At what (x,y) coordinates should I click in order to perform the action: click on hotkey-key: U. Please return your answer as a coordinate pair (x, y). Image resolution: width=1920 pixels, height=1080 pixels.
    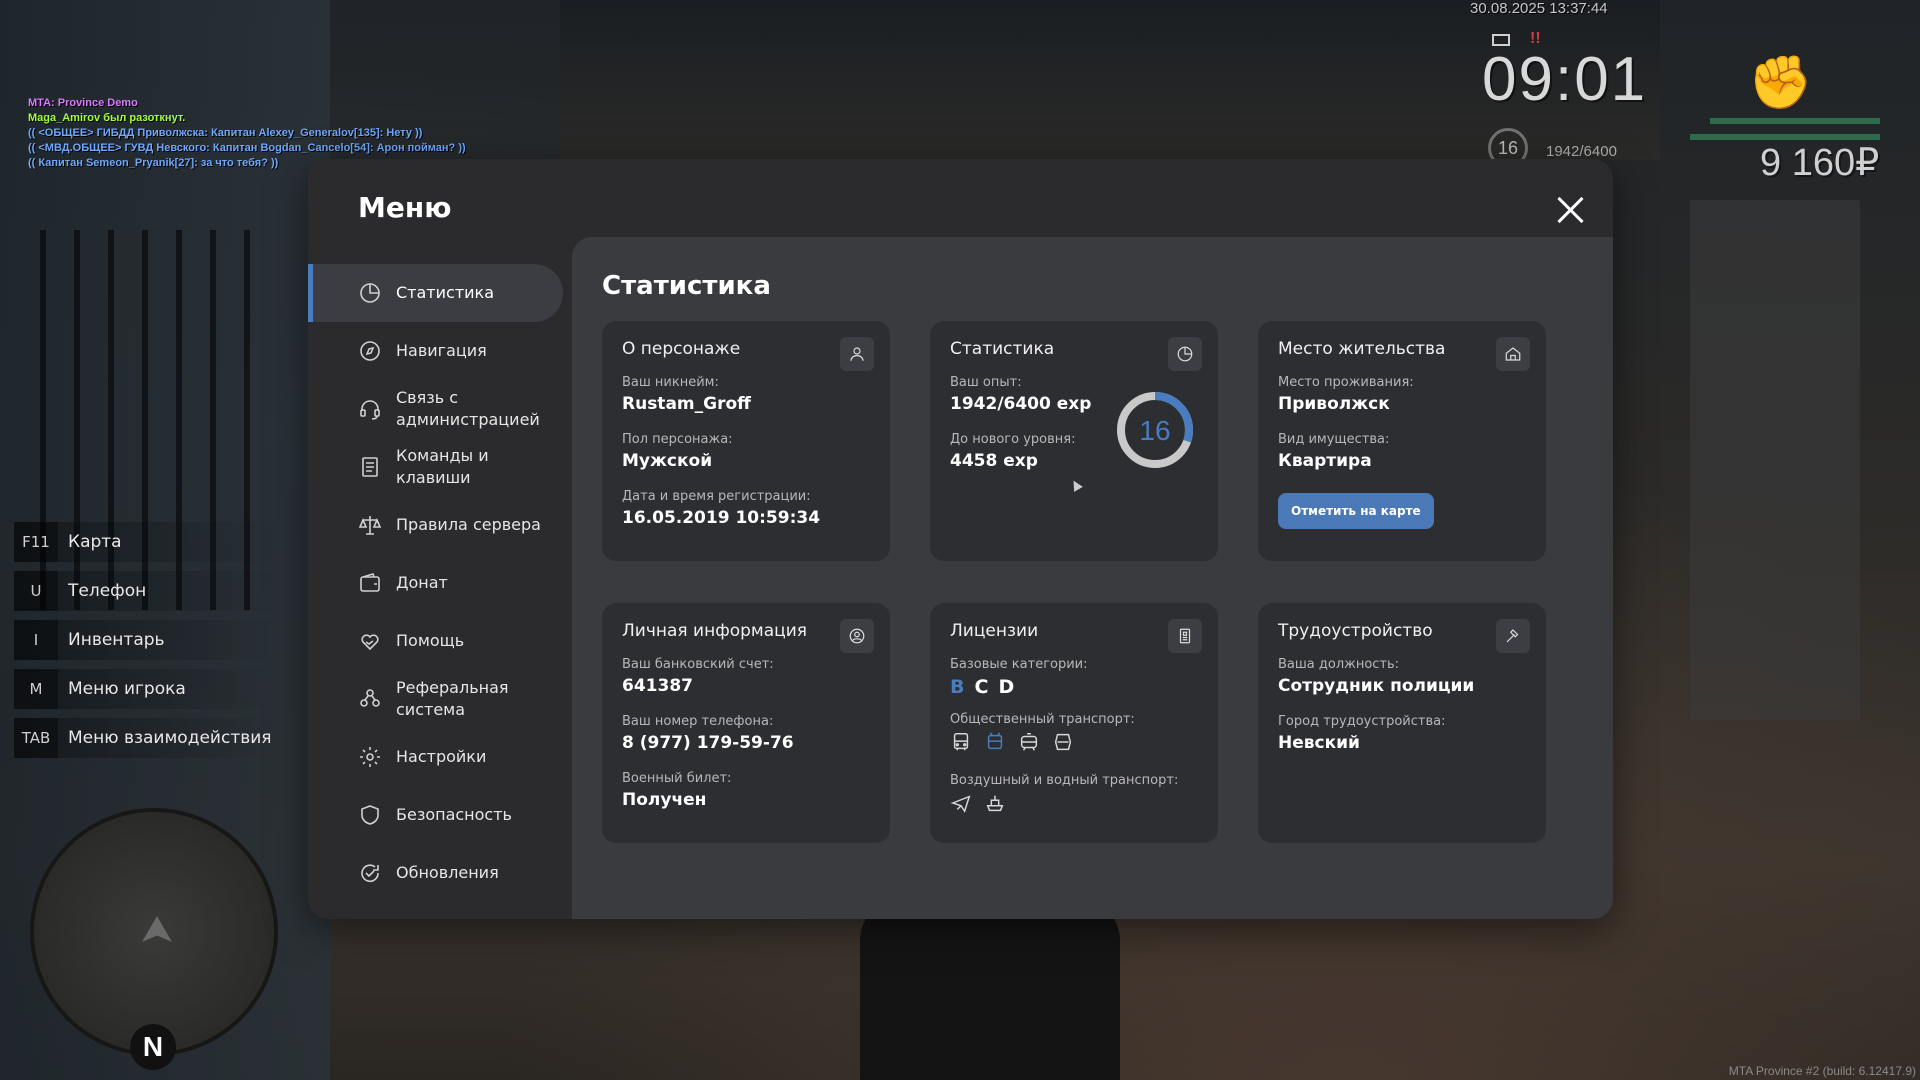
    Looking at the image, I should click on (36, 591).